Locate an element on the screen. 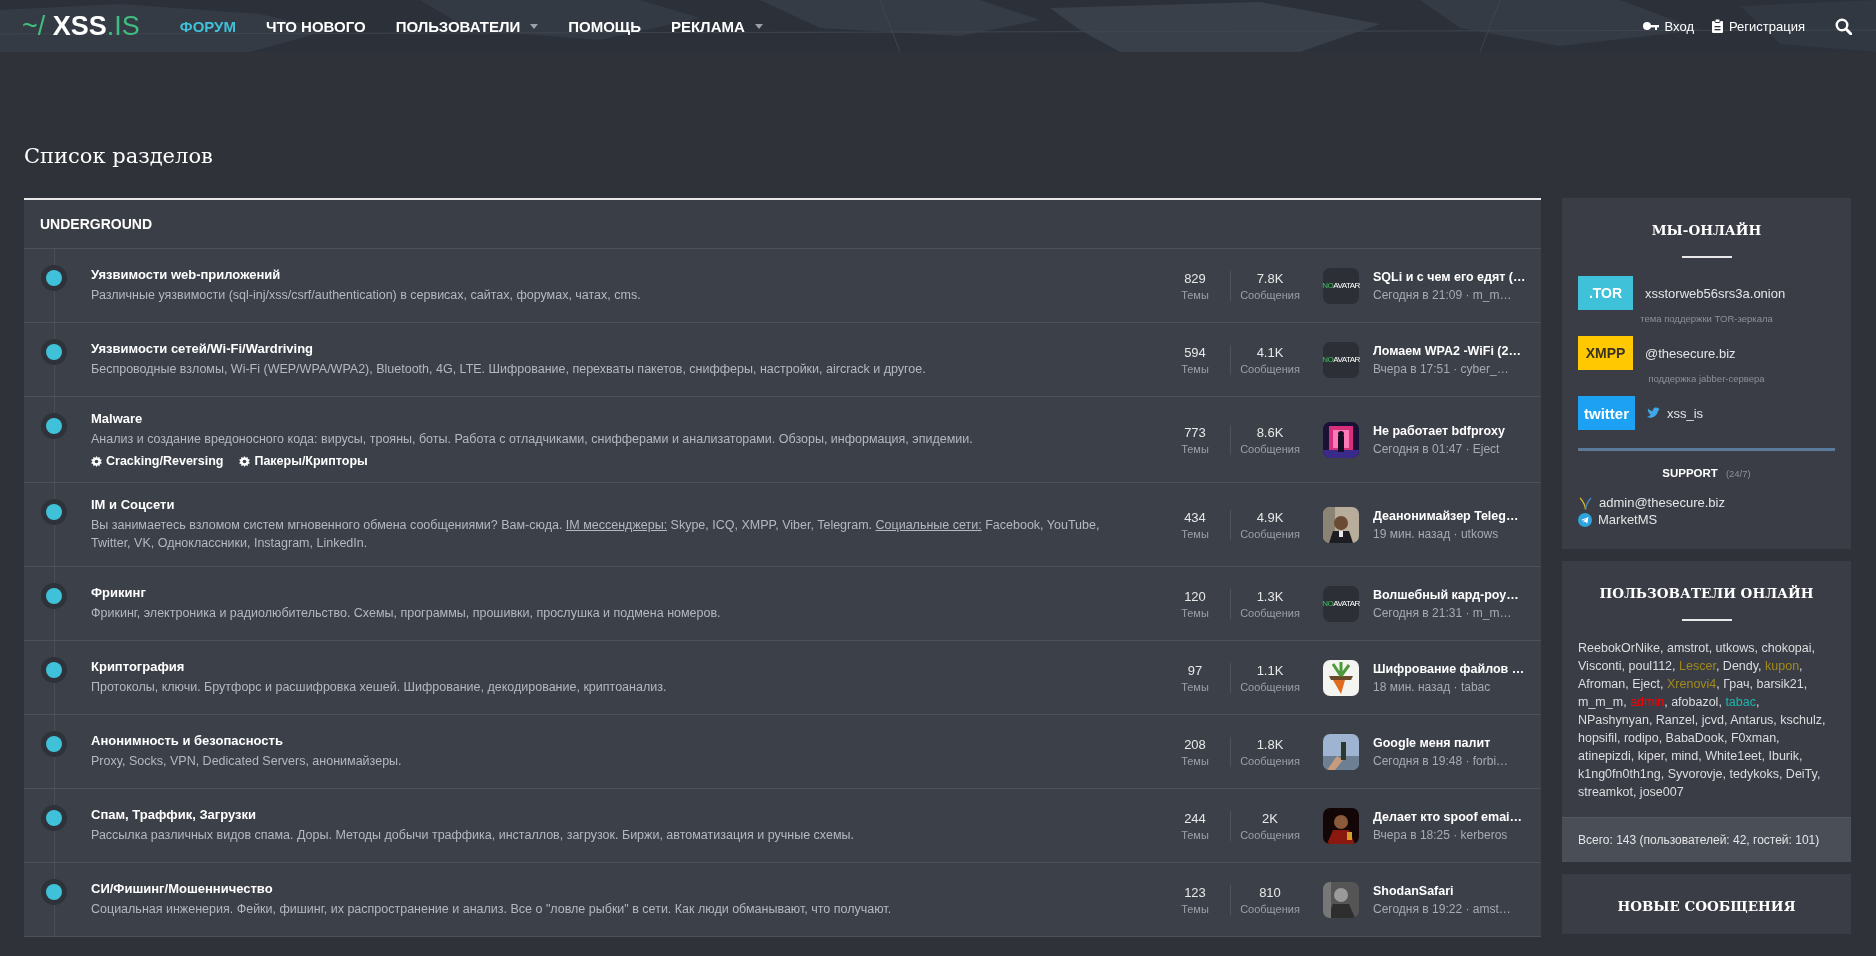  forum-description: Анализ и создание вредоносного кода: вирусы, трояны, боты. Работа с отладчиками, снифферами и анализаторами. Обзоры, информация, эпидемии. is located at coordinates (532, 439).